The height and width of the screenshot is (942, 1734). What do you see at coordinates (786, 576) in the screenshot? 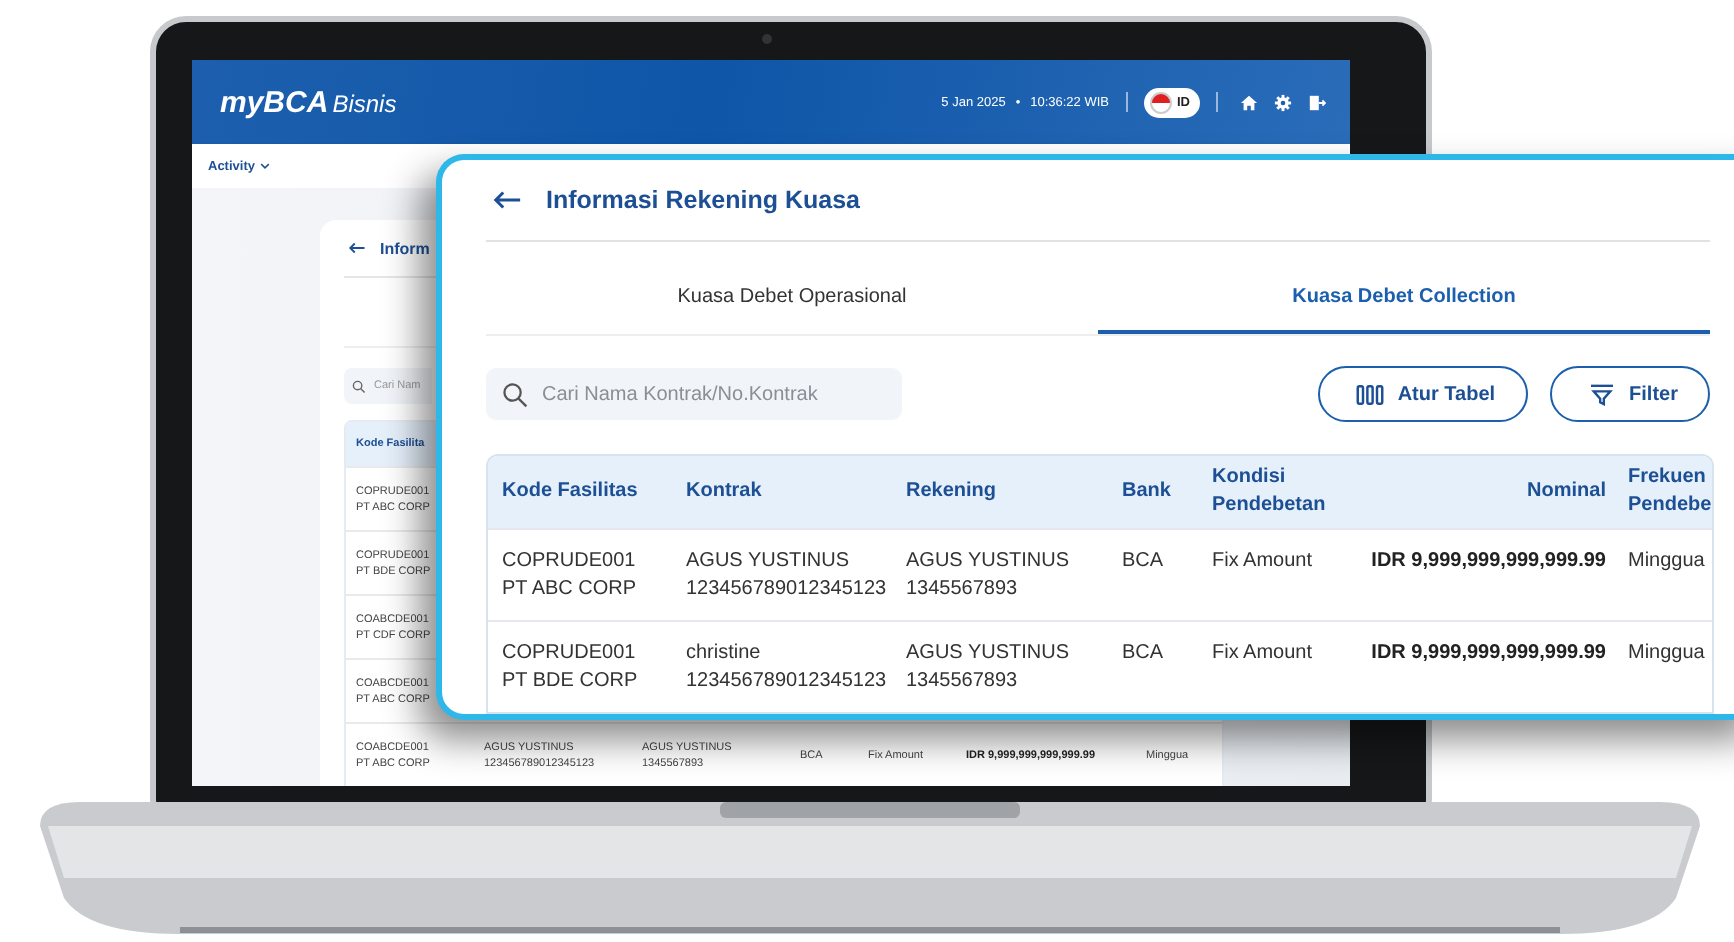
I see `table-cell-text: AGUS YUSTINUS 123456789012345123` at bounding box center [786, 576].